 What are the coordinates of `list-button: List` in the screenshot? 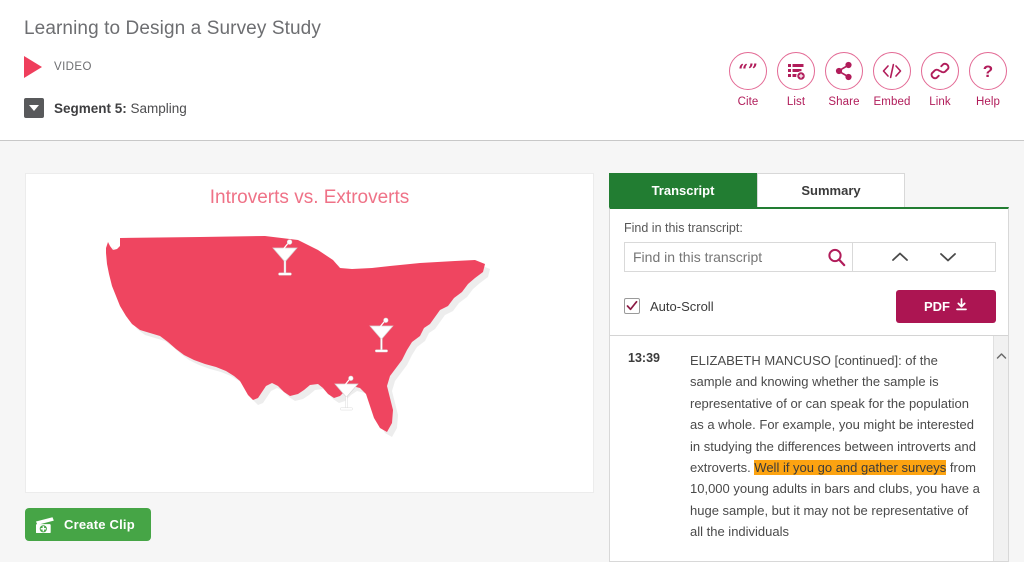 It's located at (796, 80).